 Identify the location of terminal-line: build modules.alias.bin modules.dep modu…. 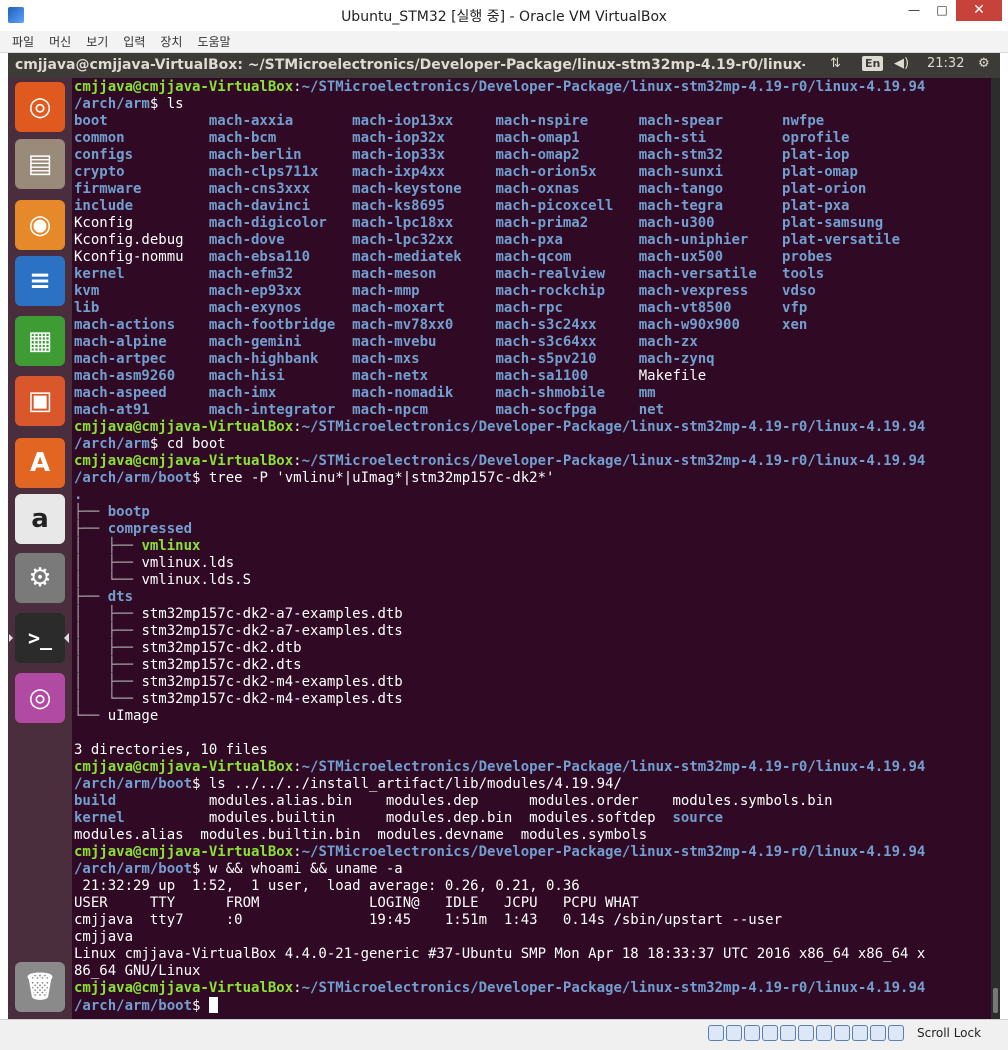
(499, 801).